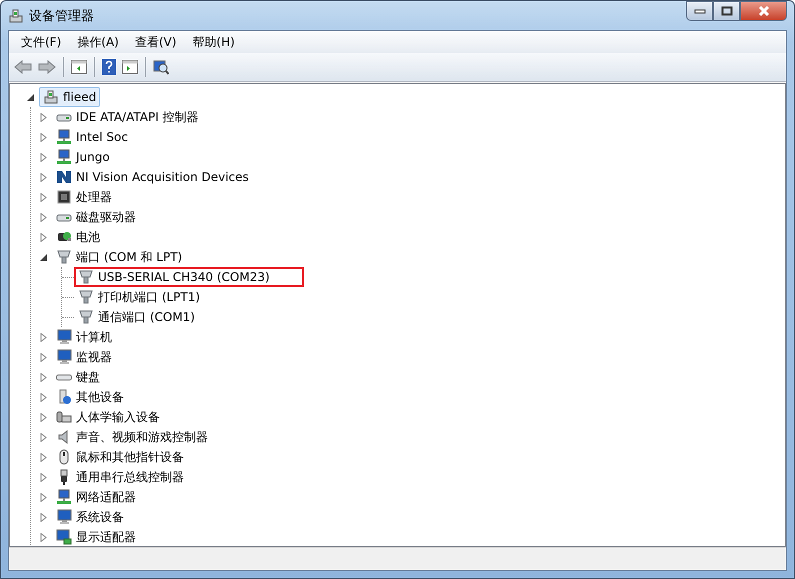 This screenshot has height=579, width=795. Describe the element at coordinates (98, 42) in the screenshot. I see `menu-item: 操作(A)` at that location.